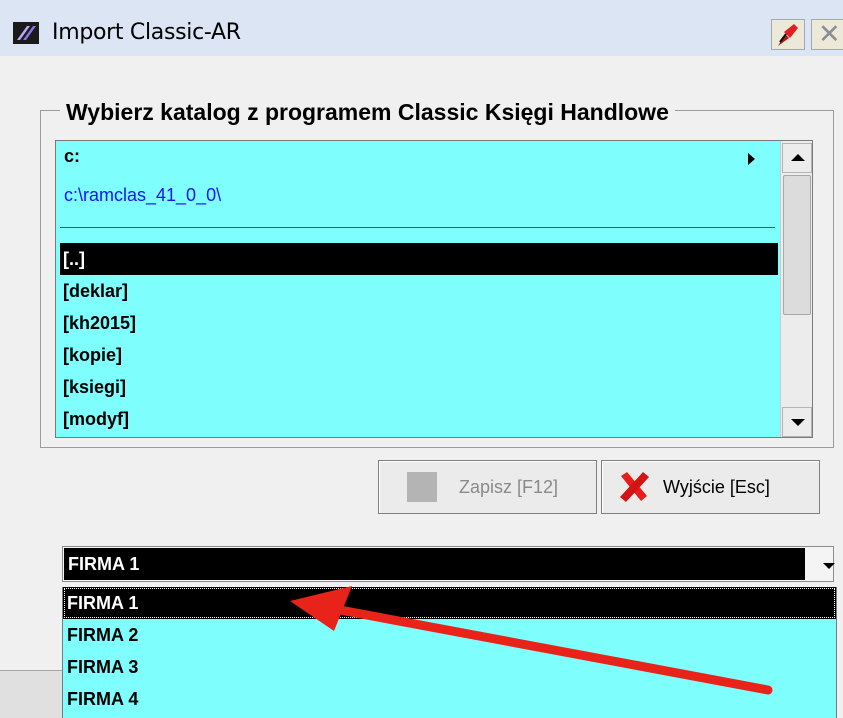  I want to click on pin-button, so click(788, 34).